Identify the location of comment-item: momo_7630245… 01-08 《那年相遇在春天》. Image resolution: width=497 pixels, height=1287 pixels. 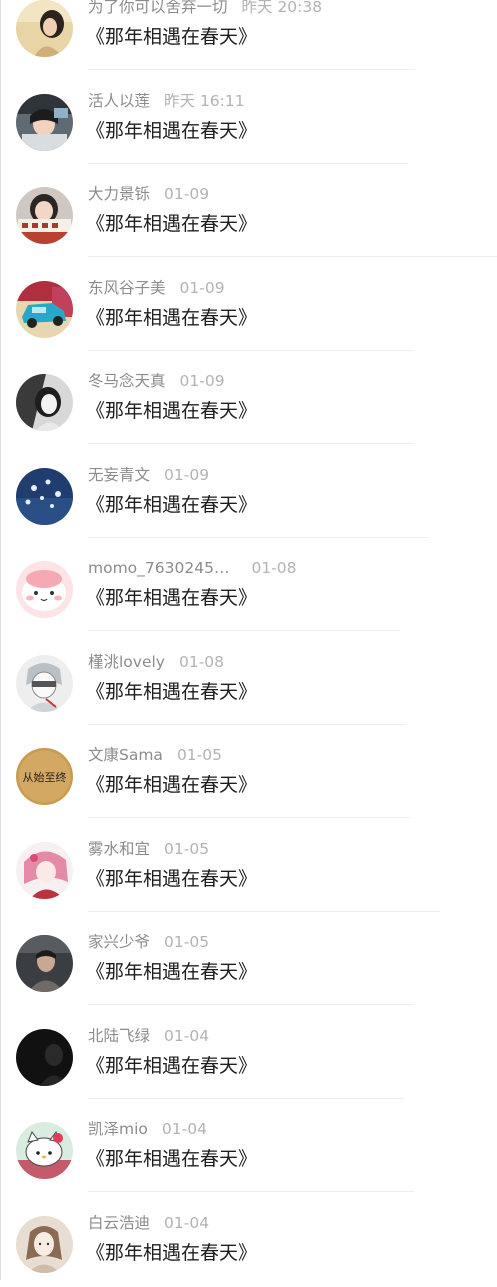
(248, 586).